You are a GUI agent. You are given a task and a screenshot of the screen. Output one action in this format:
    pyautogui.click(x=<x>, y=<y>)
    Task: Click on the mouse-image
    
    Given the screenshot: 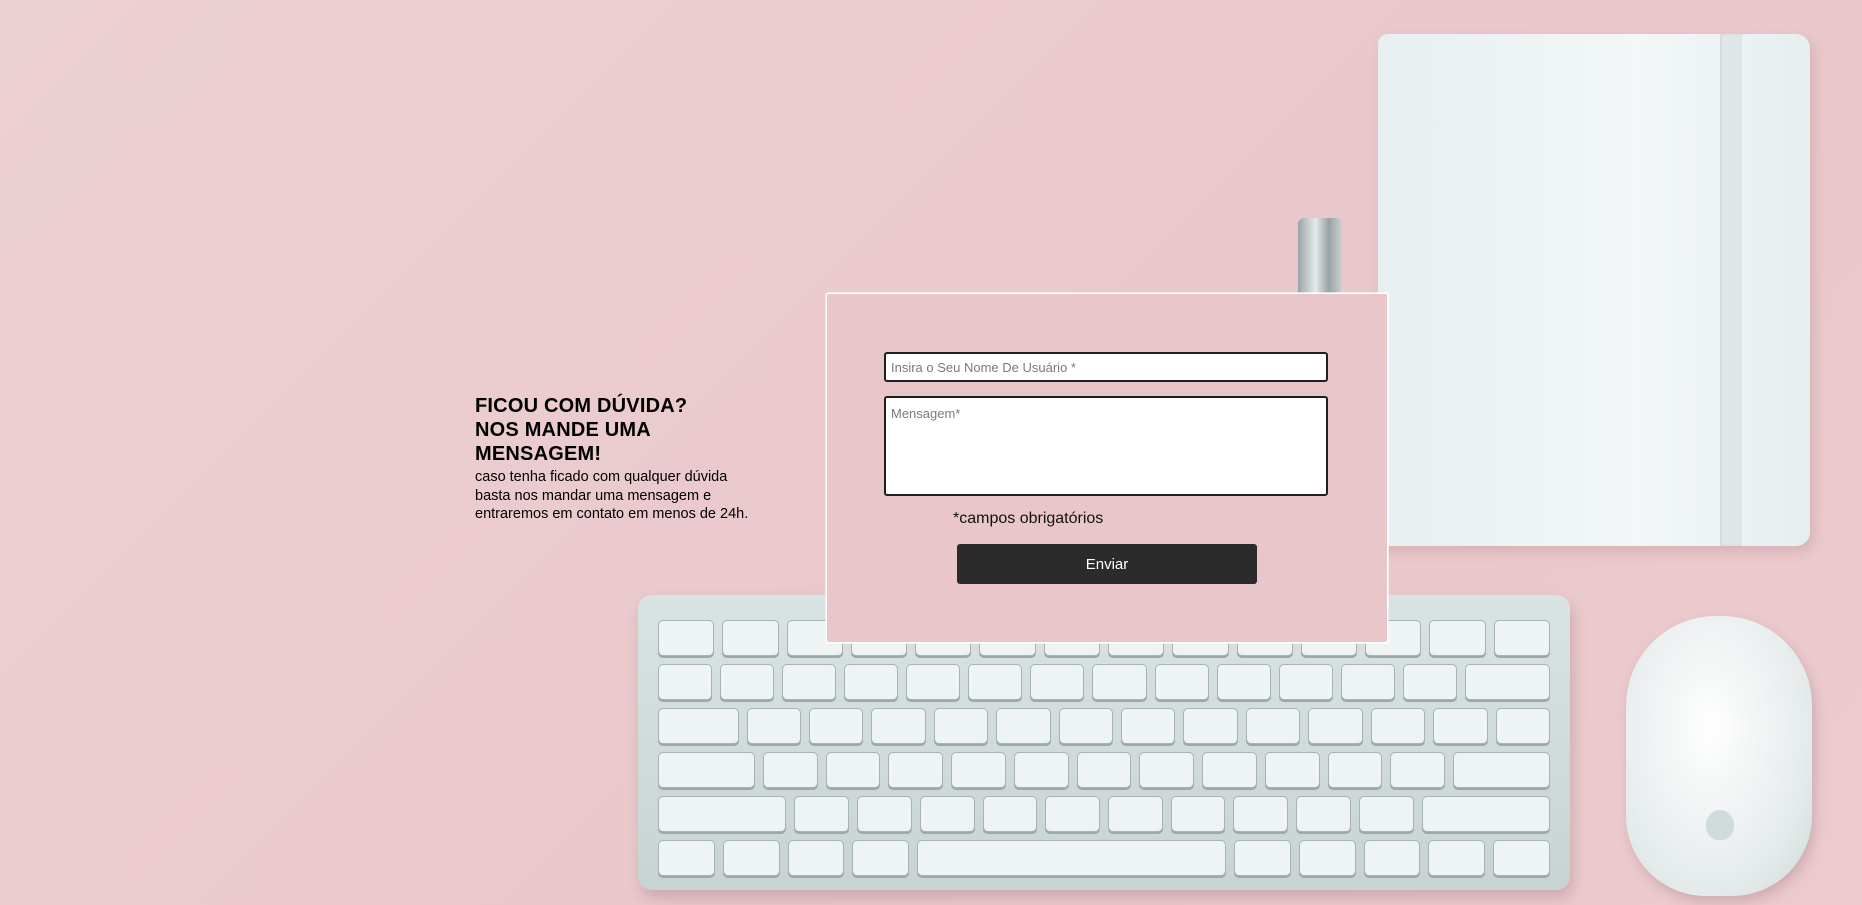 What is the action you would take?
    pyautogui.click(x=1719, y=756)
    